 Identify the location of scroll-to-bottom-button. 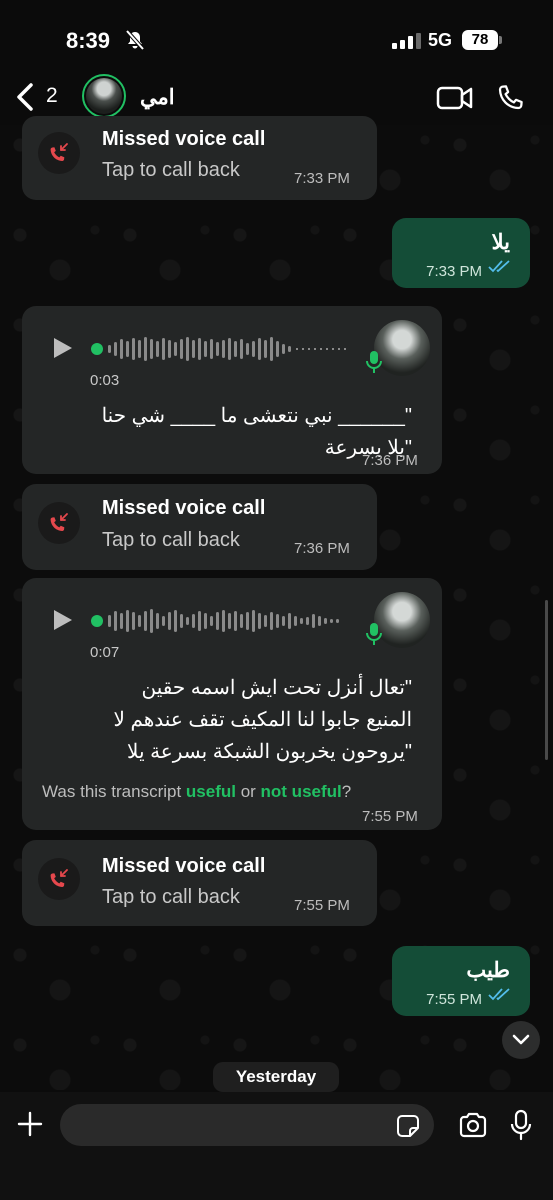
(521, 1040).